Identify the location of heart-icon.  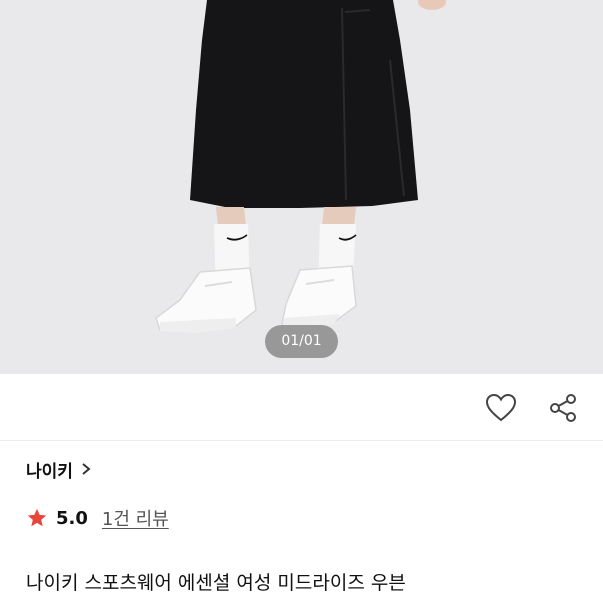
(501, 407).